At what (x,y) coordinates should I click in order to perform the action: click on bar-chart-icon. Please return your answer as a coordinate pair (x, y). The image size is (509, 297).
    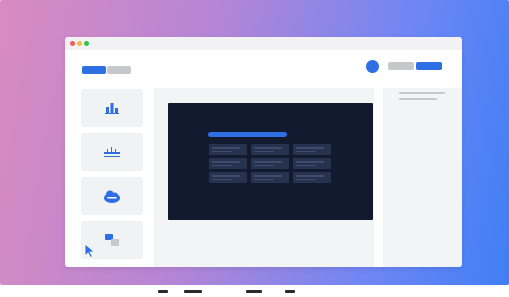
    Looking at the image, I should click on (112, 108).